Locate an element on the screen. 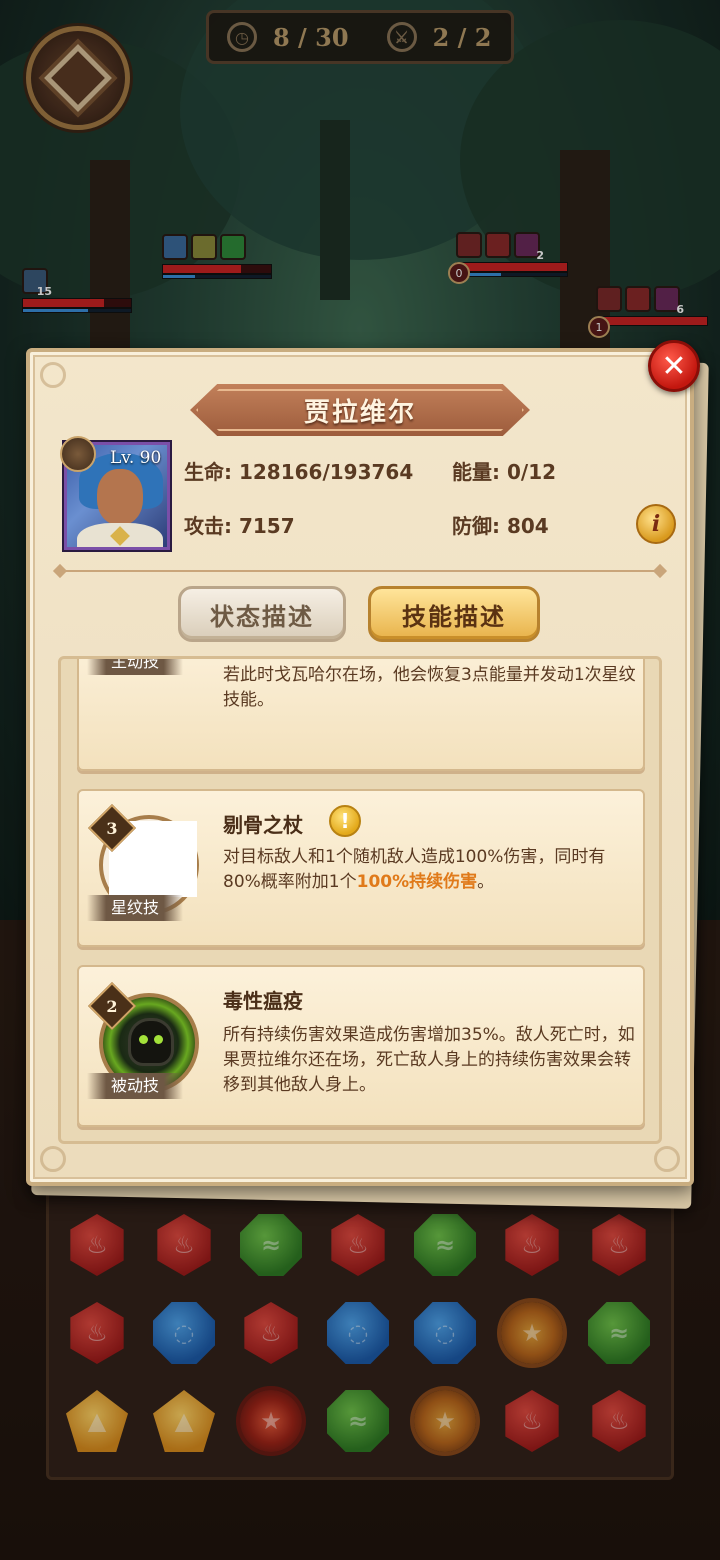 Image resolution: width=720 pixels, height=1560 pixels. close-icon: ✕ is located at coordinates (674, 366).